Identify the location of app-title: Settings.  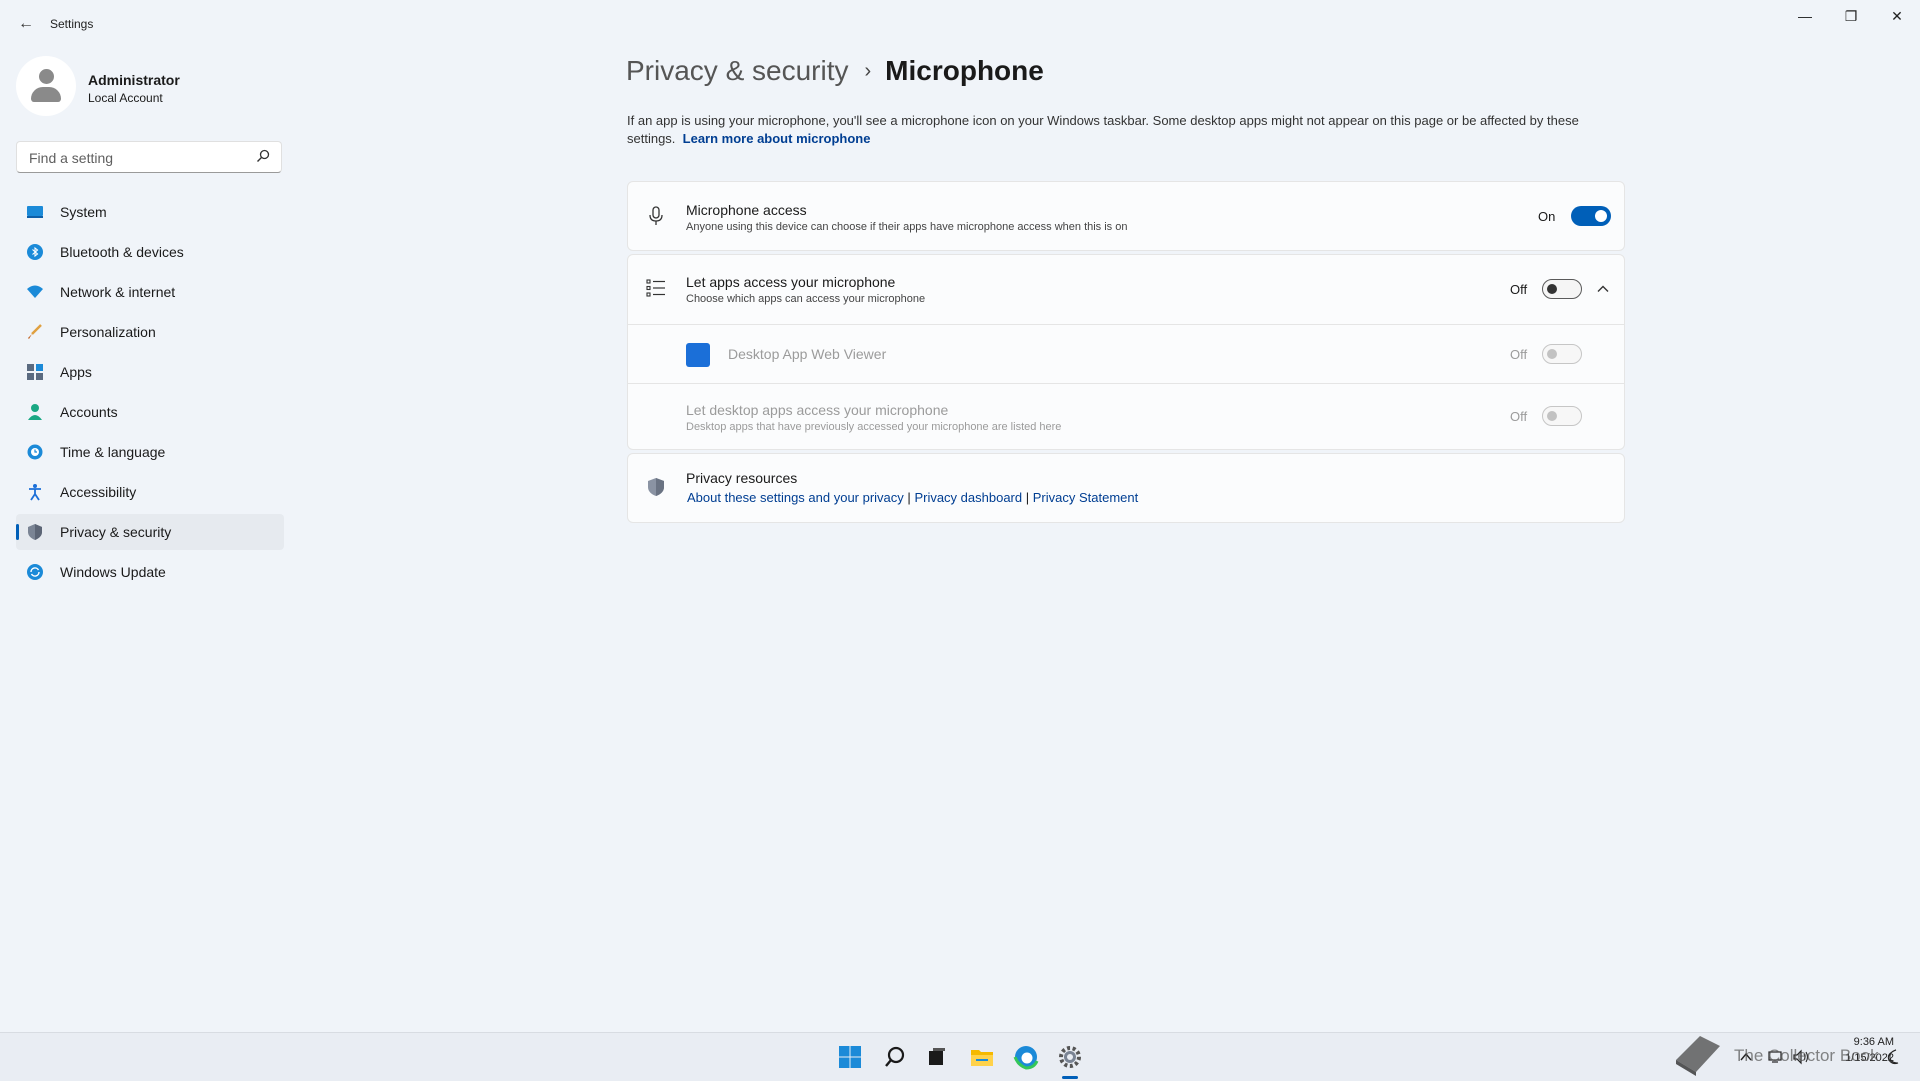
(72, 24).